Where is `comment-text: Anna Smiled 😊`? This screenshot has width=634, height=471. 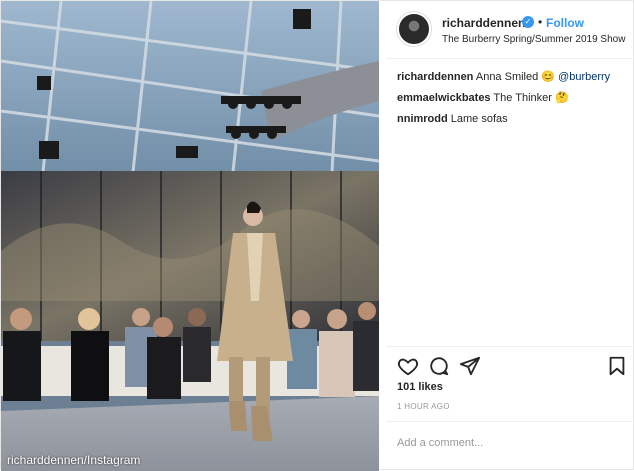
comment-text: Anna Smiled 😊 is located at coordinates (517, 77).